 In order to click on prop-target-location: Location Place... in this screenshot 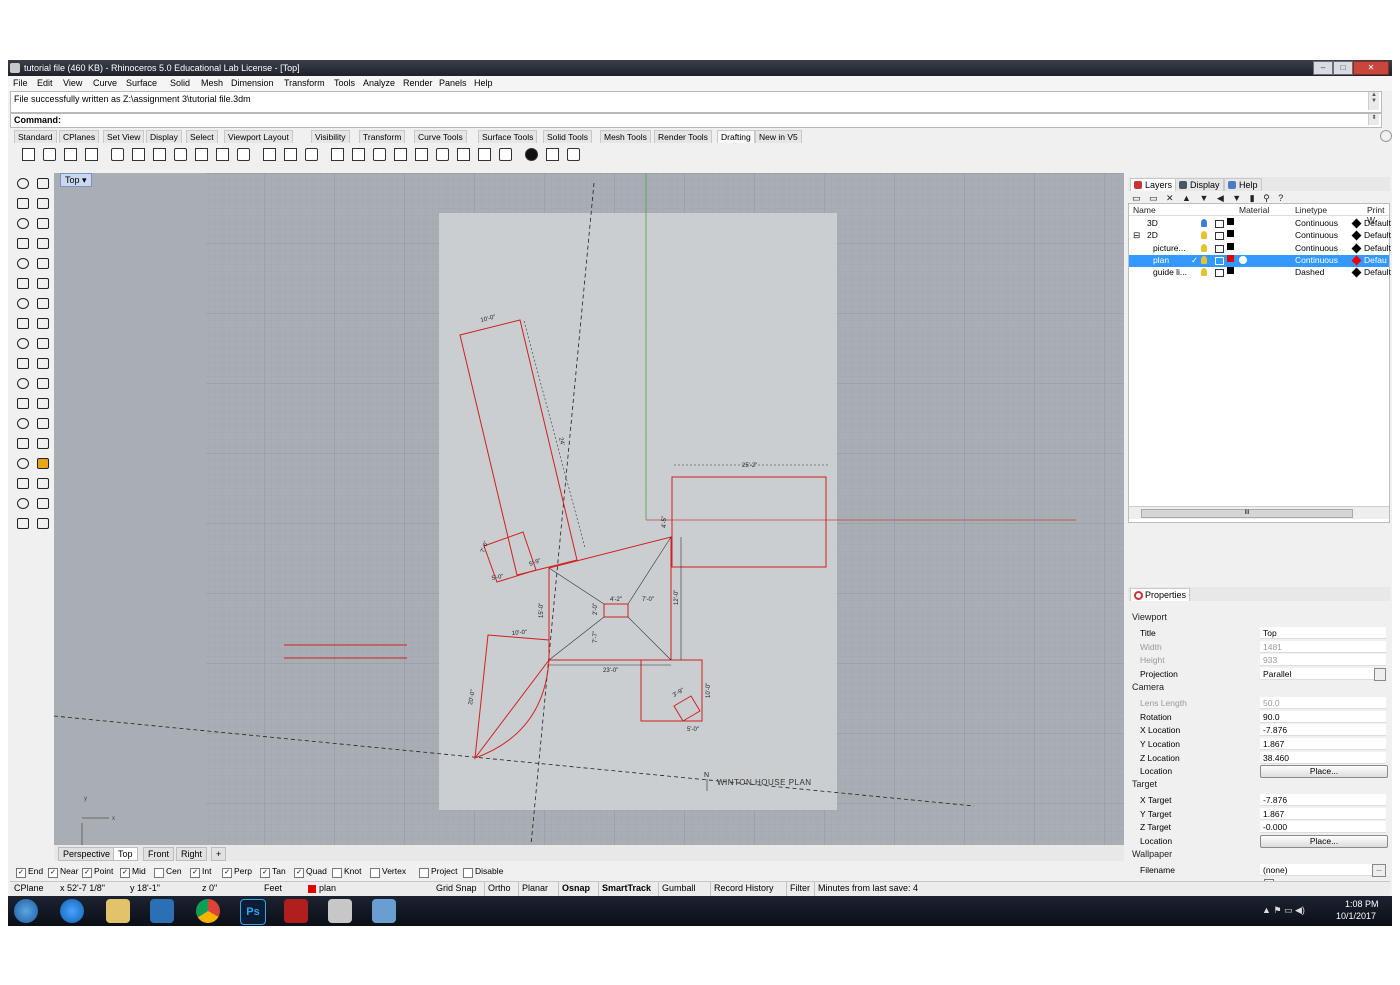, I will do `click(1260, 842)`.